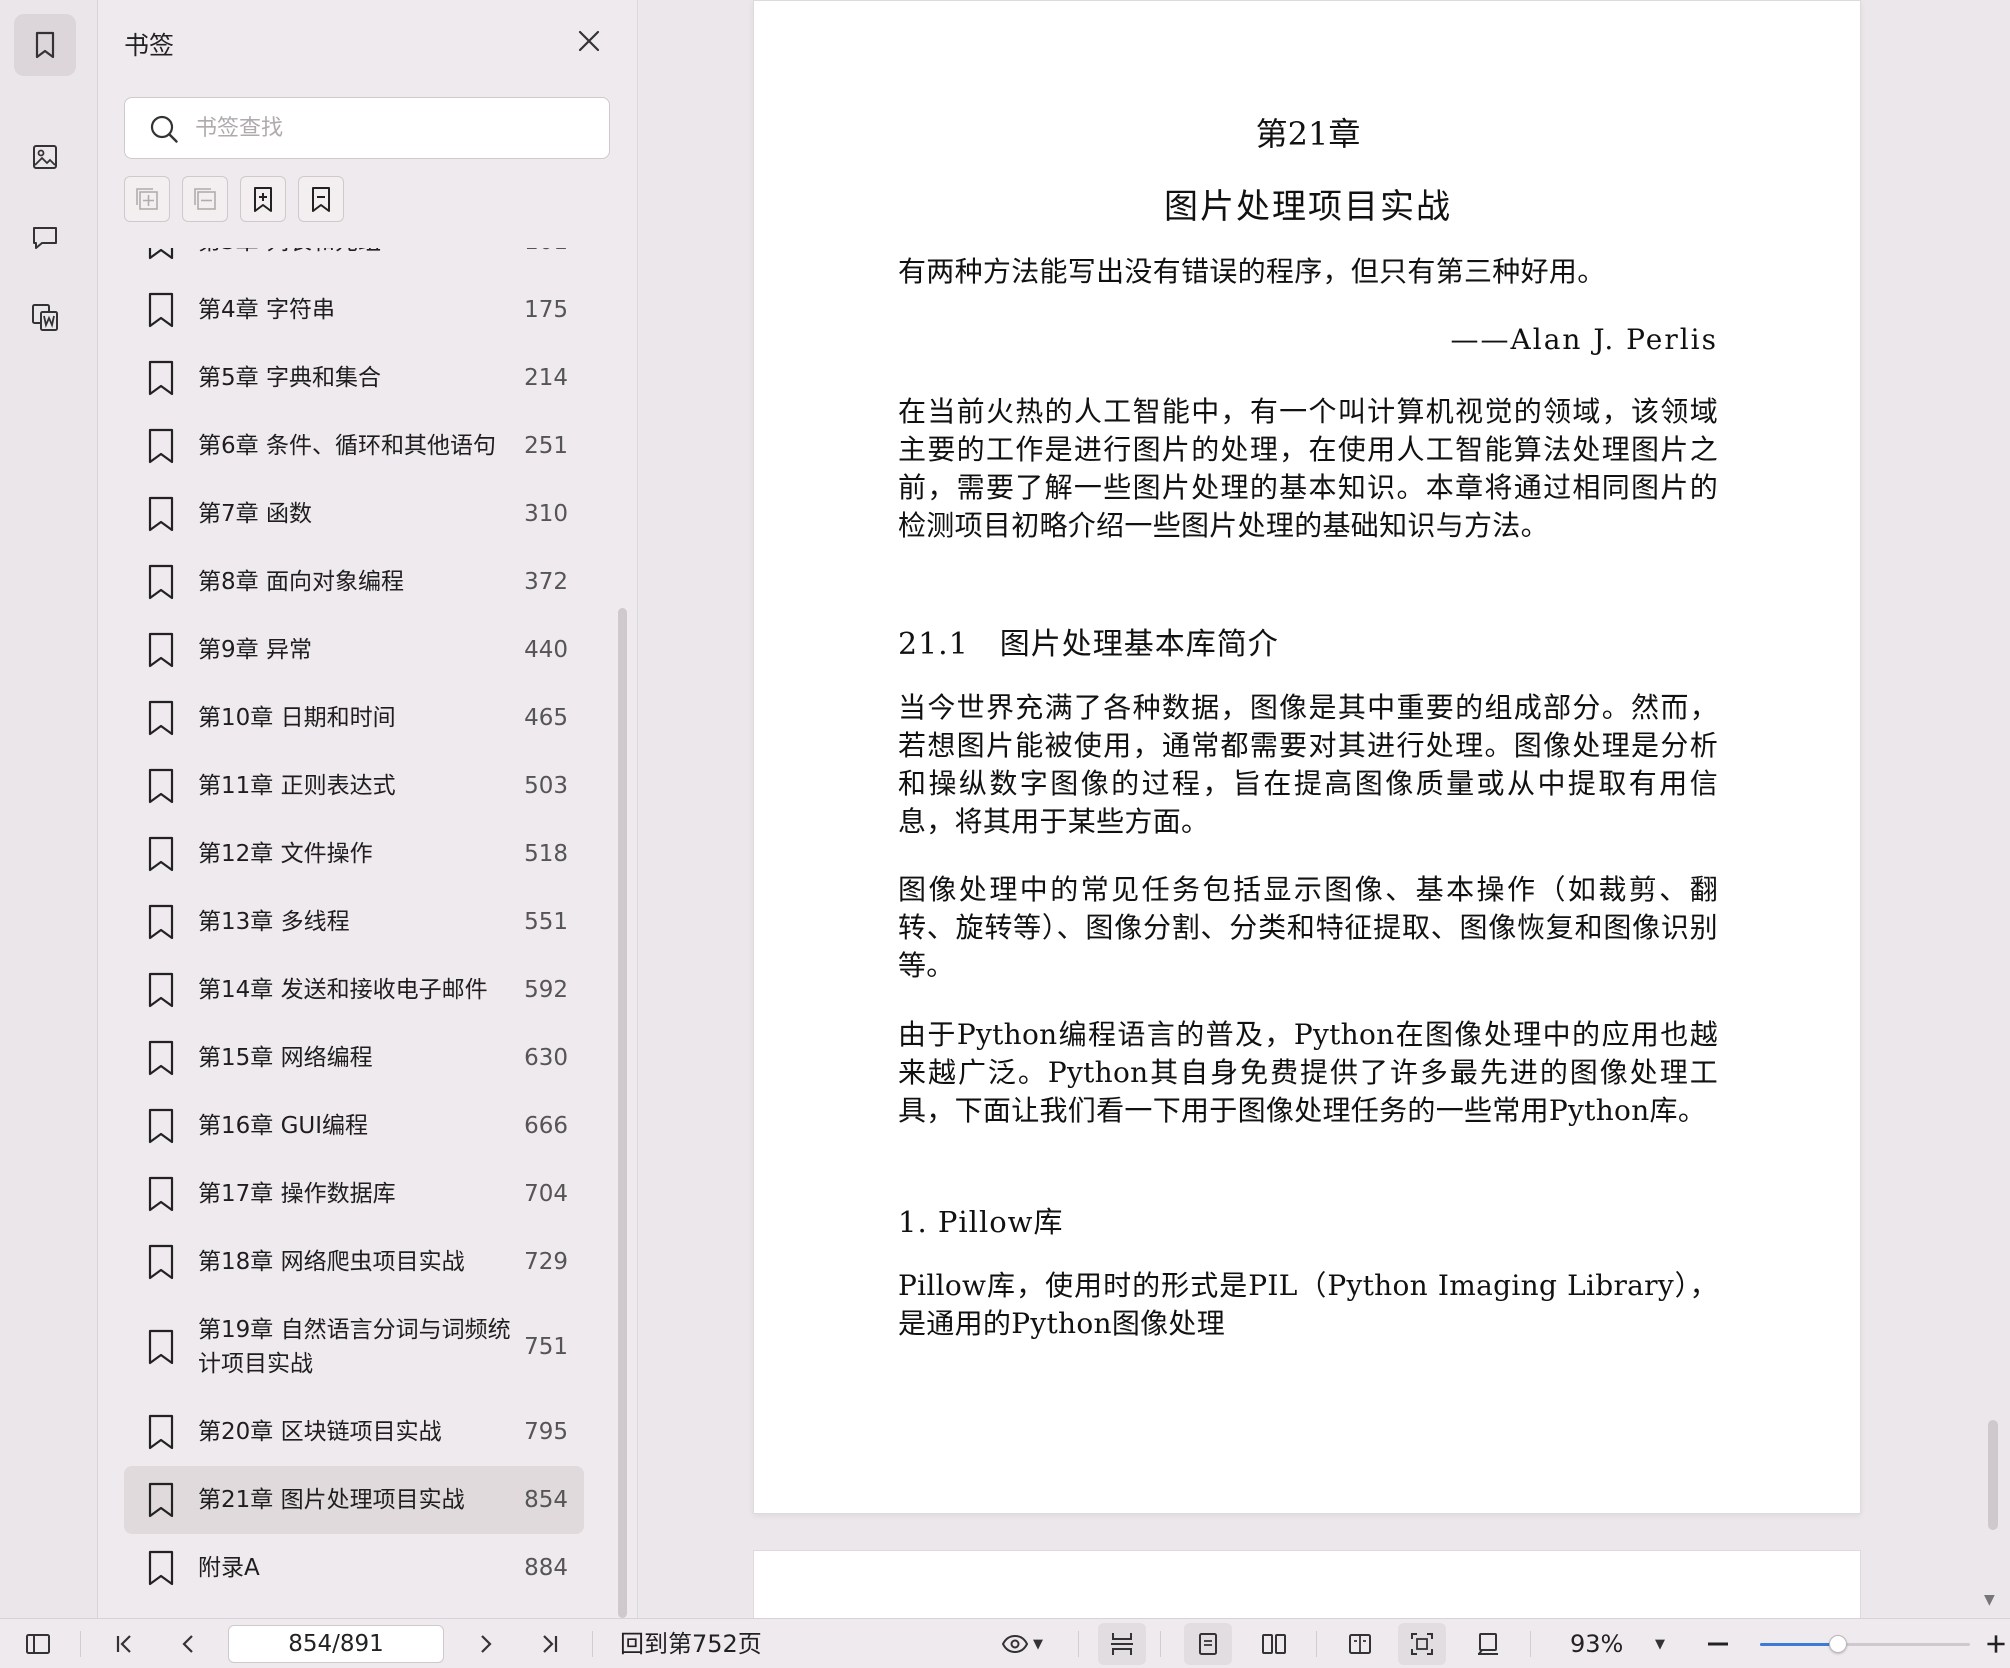  I want to click on convert-panel-button, so click(45, 317).